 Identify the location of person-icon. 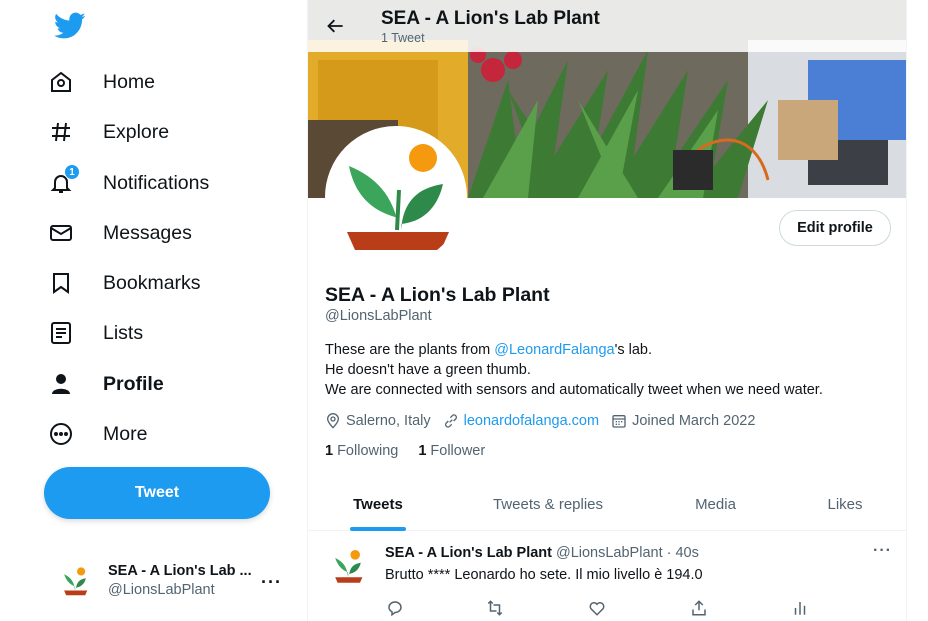
(61, 384).